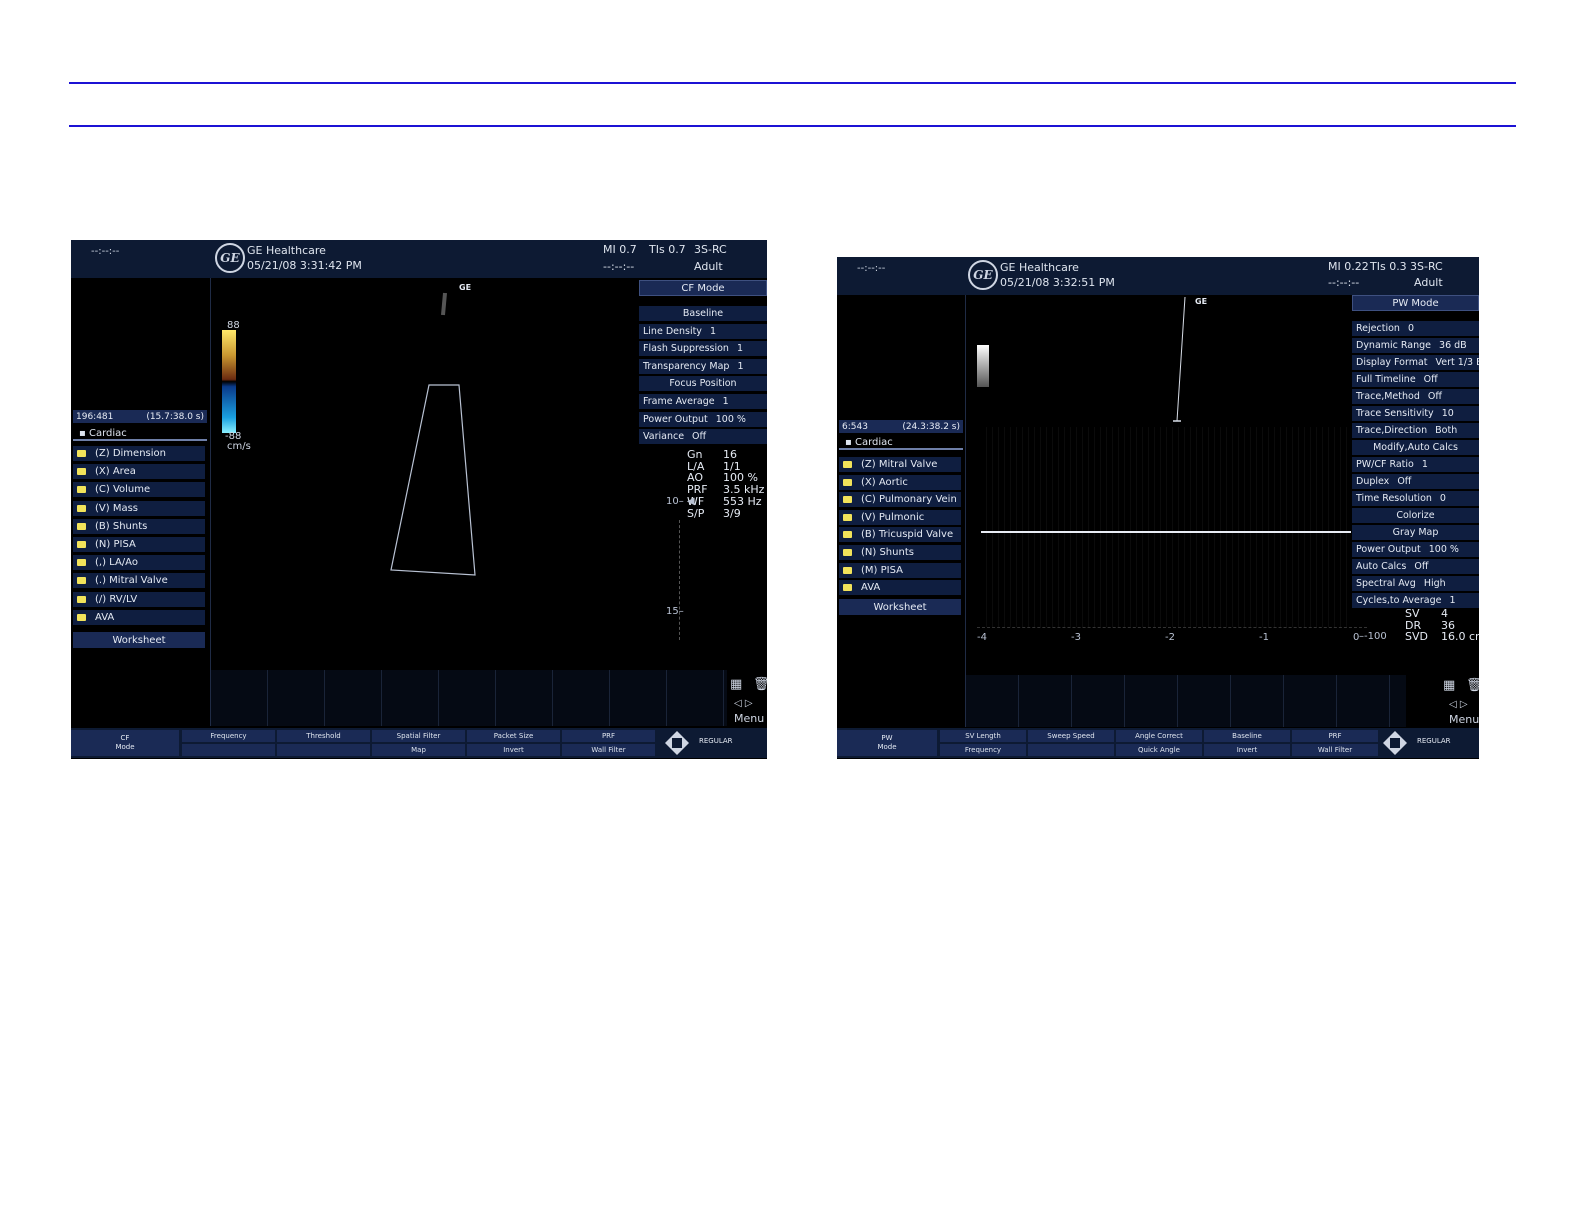 The image size is (1584, 1224). What do you see at coordinates (1415, 430) in the screenshot?
I see `setting-row: Trace,Direction Both` at bounding box center [1415, 430].